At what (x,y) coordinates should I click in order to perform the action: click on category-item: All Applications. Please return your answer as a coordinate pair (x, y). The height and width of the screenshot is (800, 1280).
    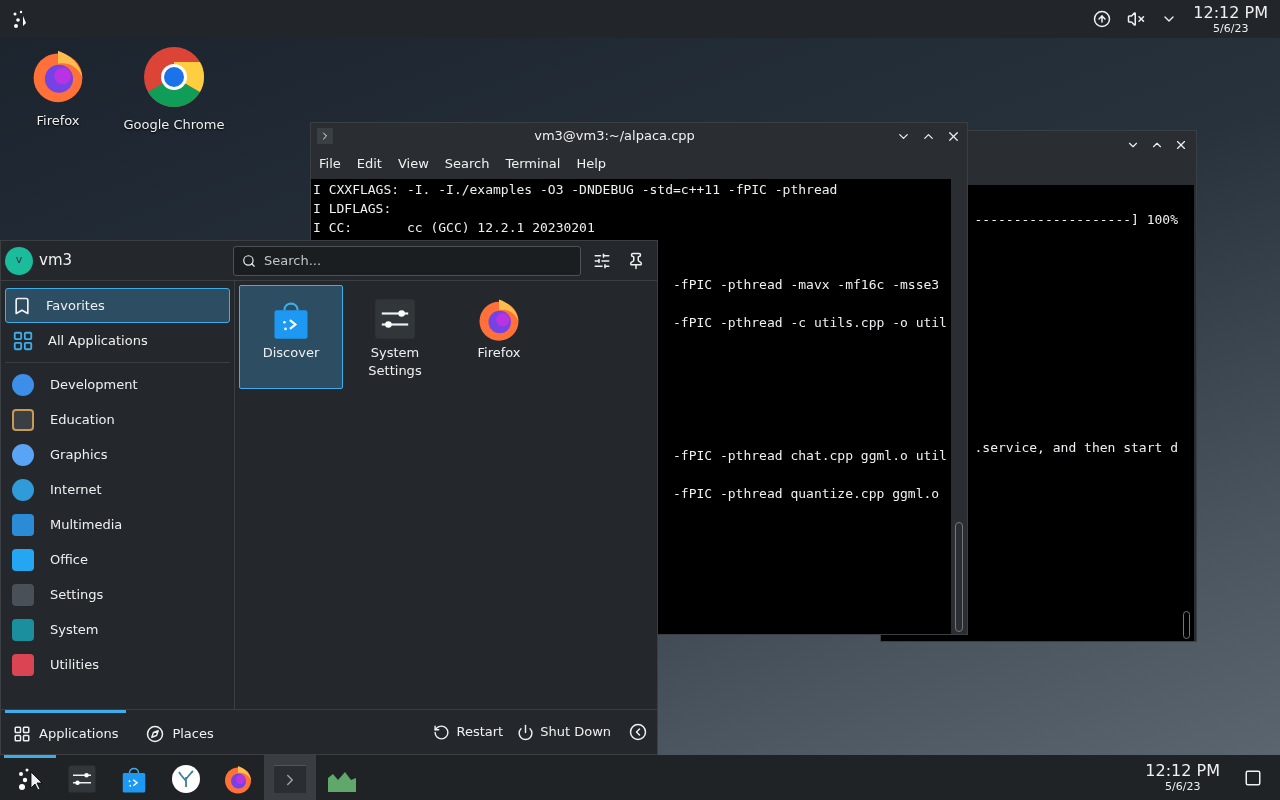
    Looking at the image, I should click on (117, 340).